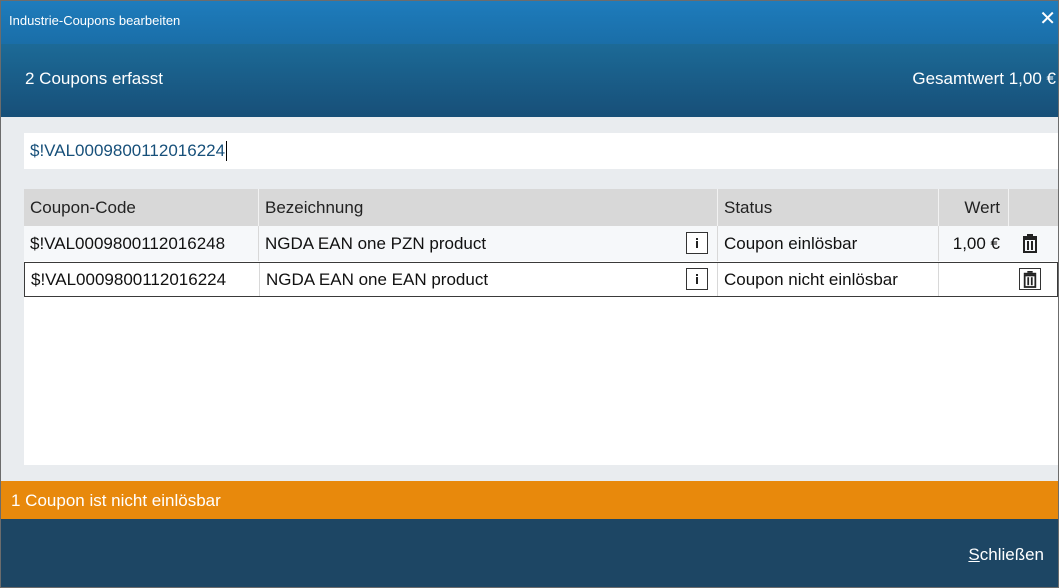 The width and height of the screenshot is (1059, 588). I want to click on description-cell: NGDA EAN one PZN product, so click(470, 243).